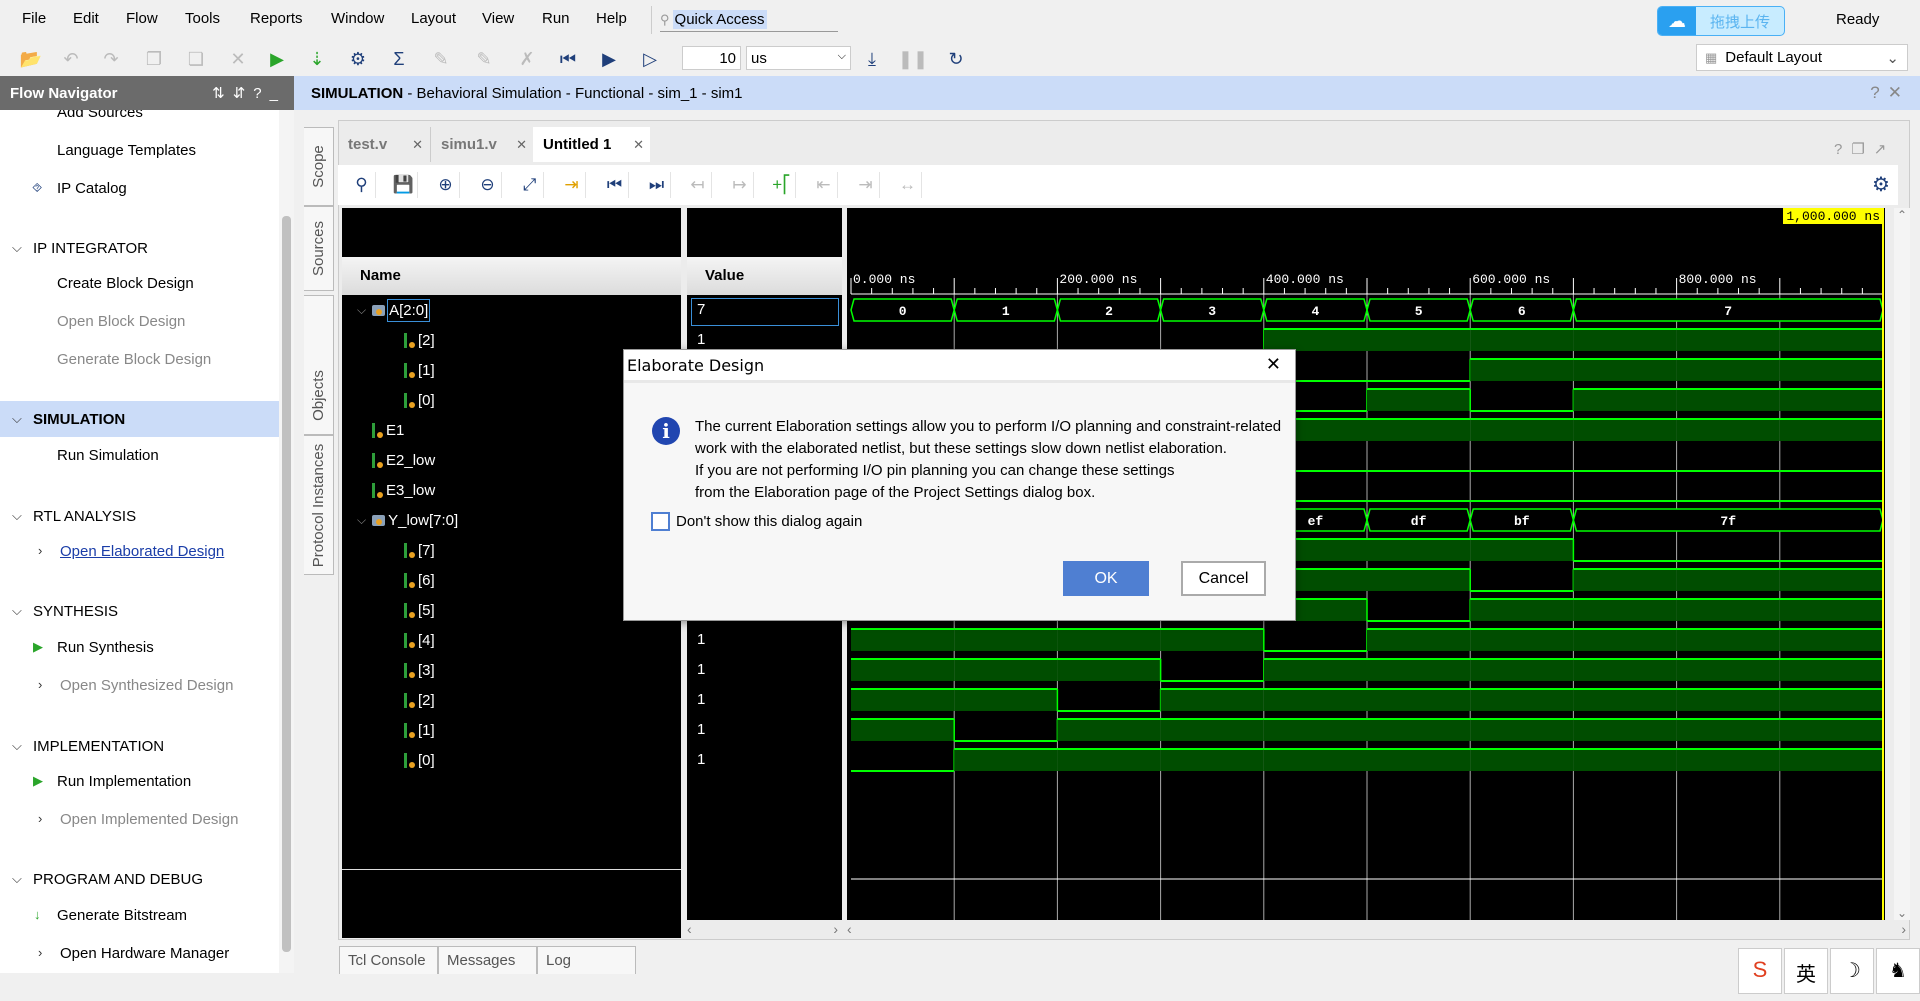 The height and width of the screenshot is (1001, 1920). Describe the element at coordinates (319, 248) in the screenshot. I see `tab-sources: Sources` at that location.